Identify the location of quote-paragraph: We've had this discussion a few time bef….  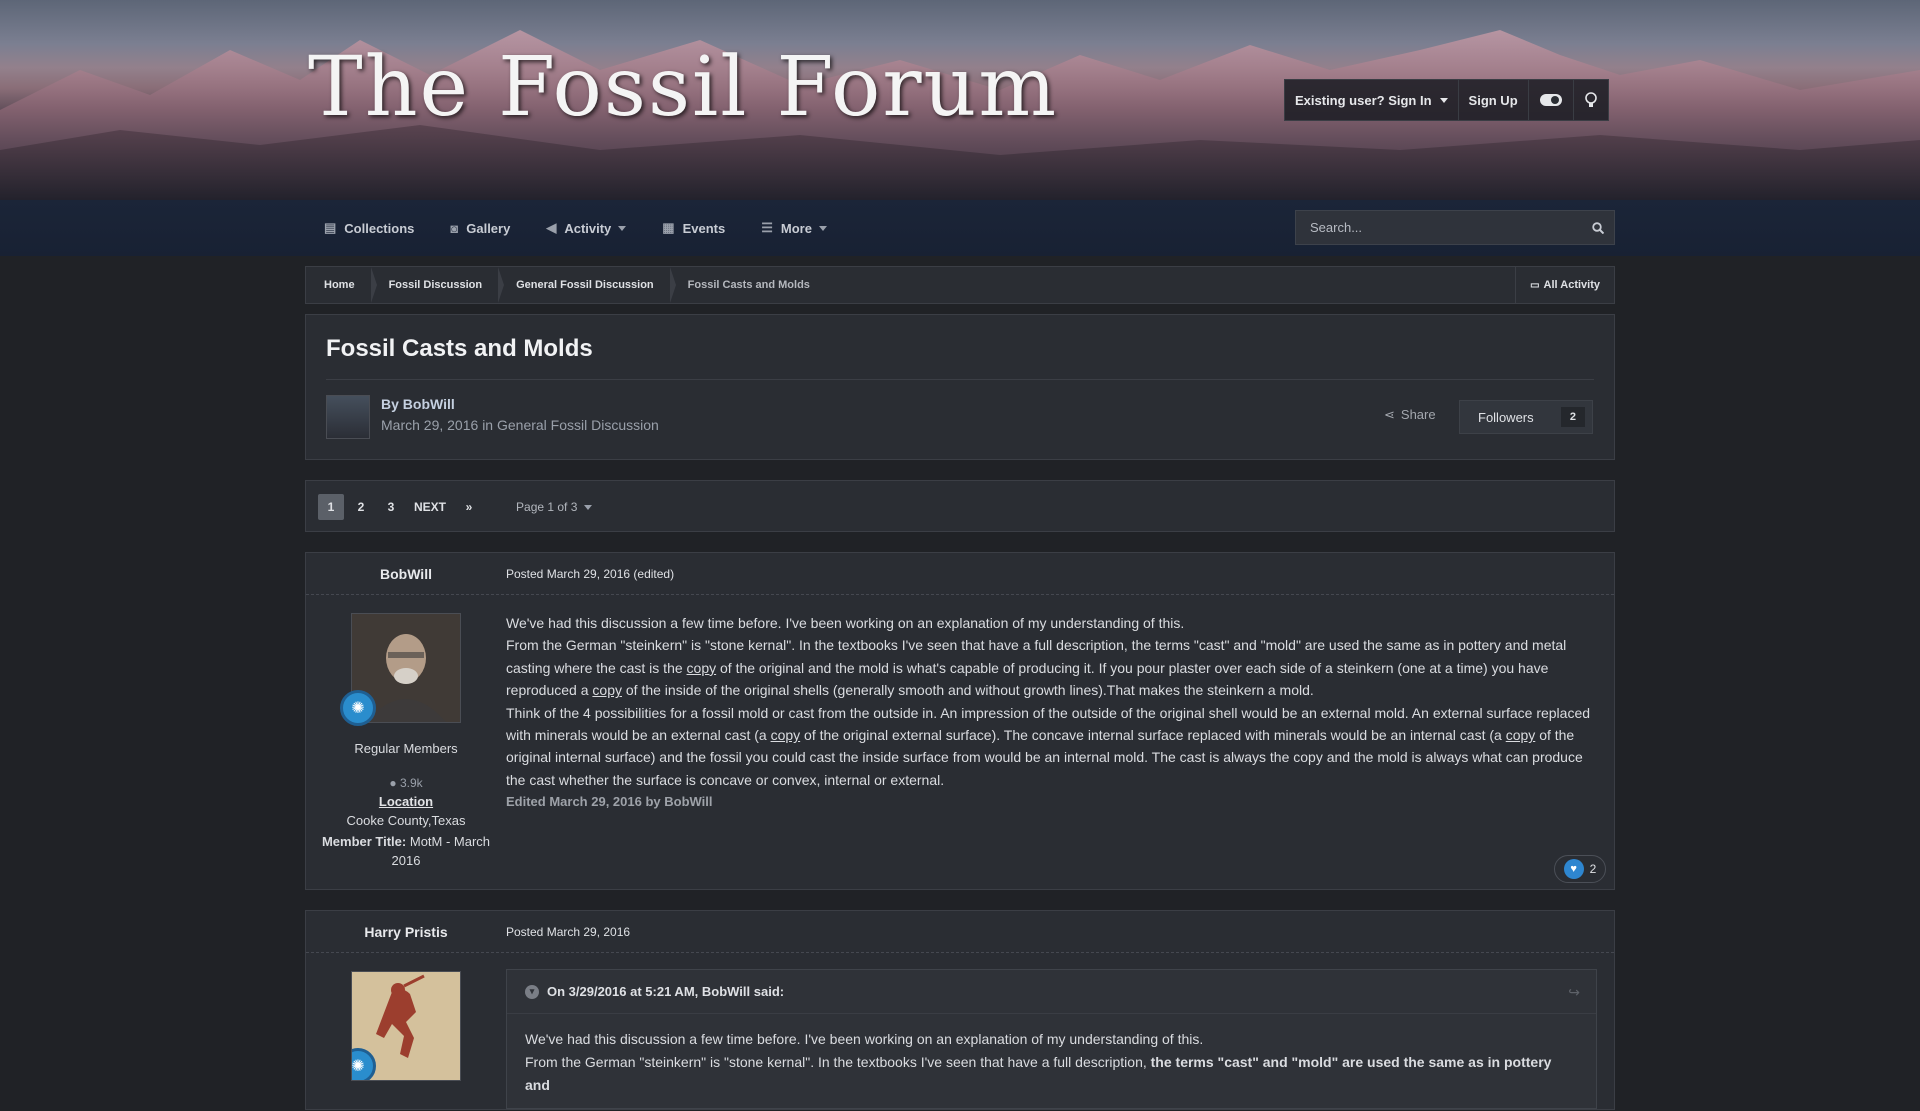
(864, 1039).